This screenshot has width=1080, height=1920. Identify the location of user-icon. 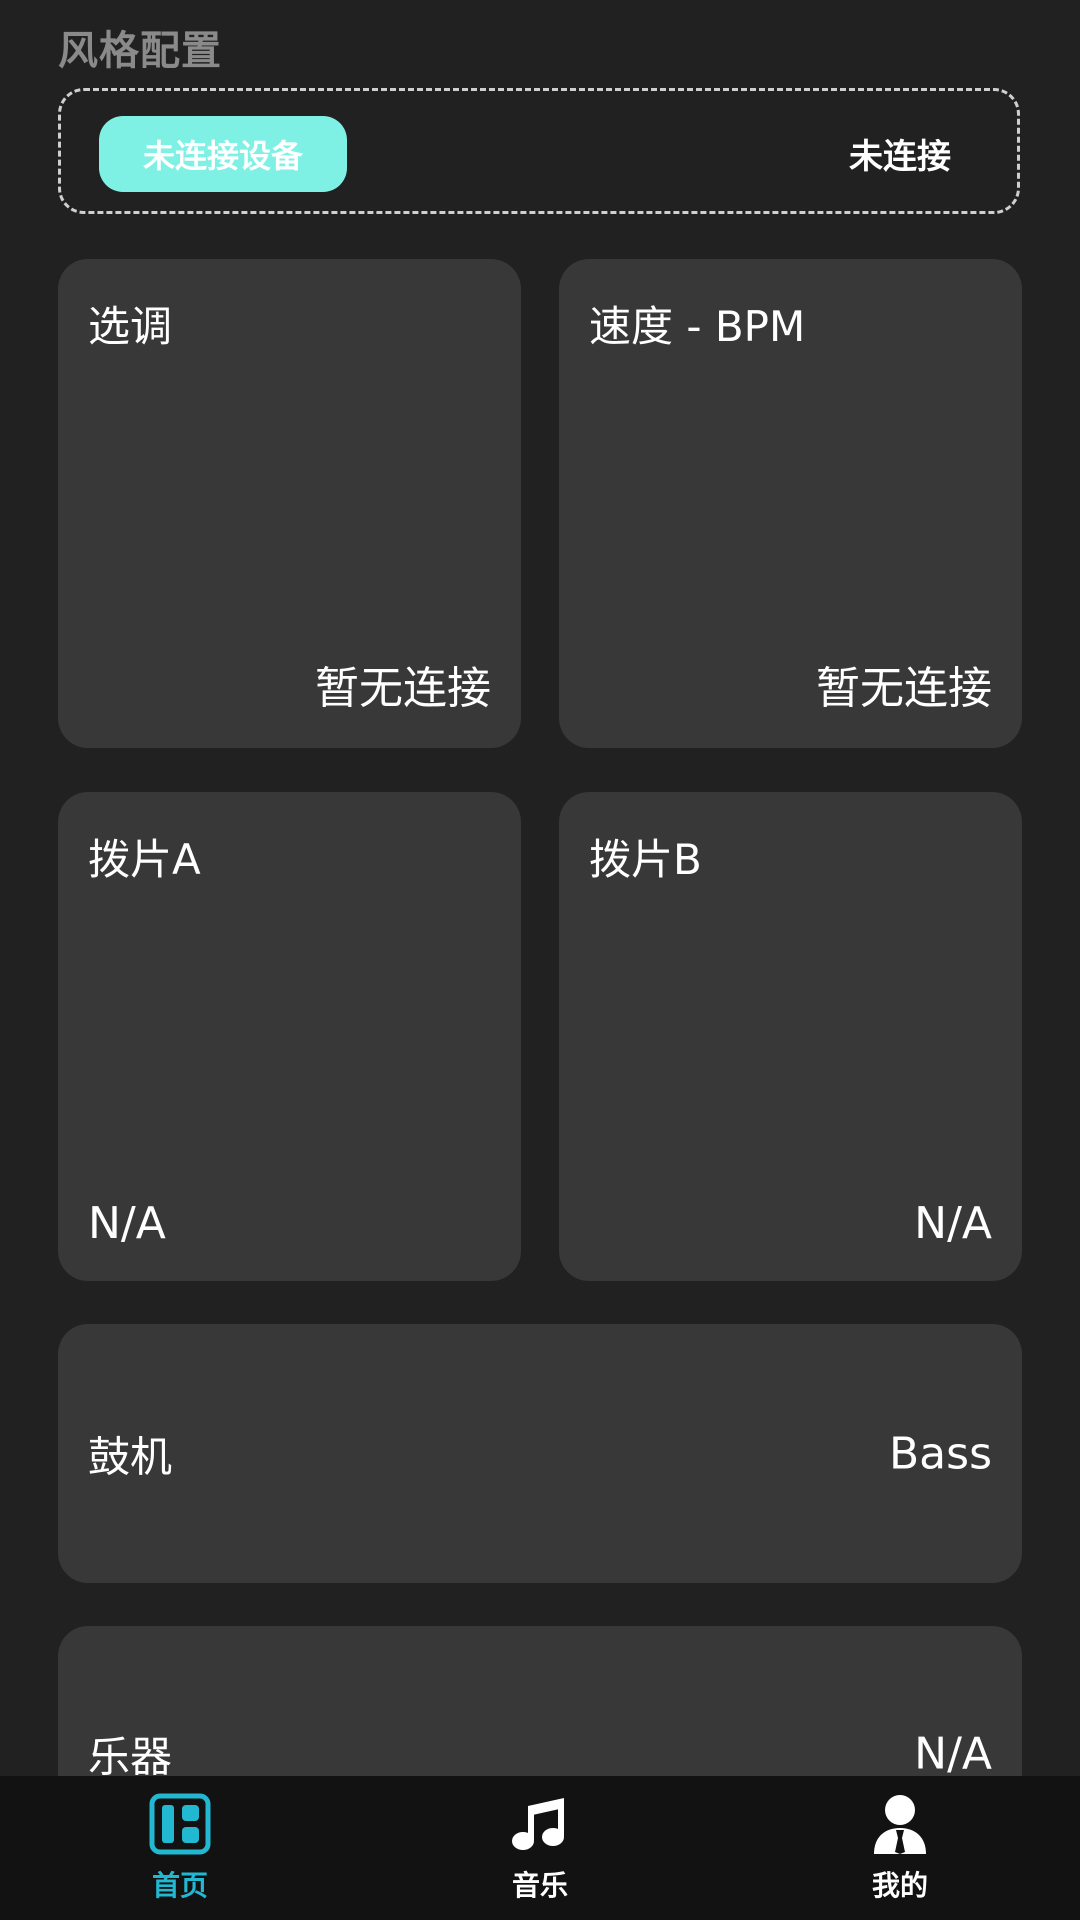
(900, 1824).